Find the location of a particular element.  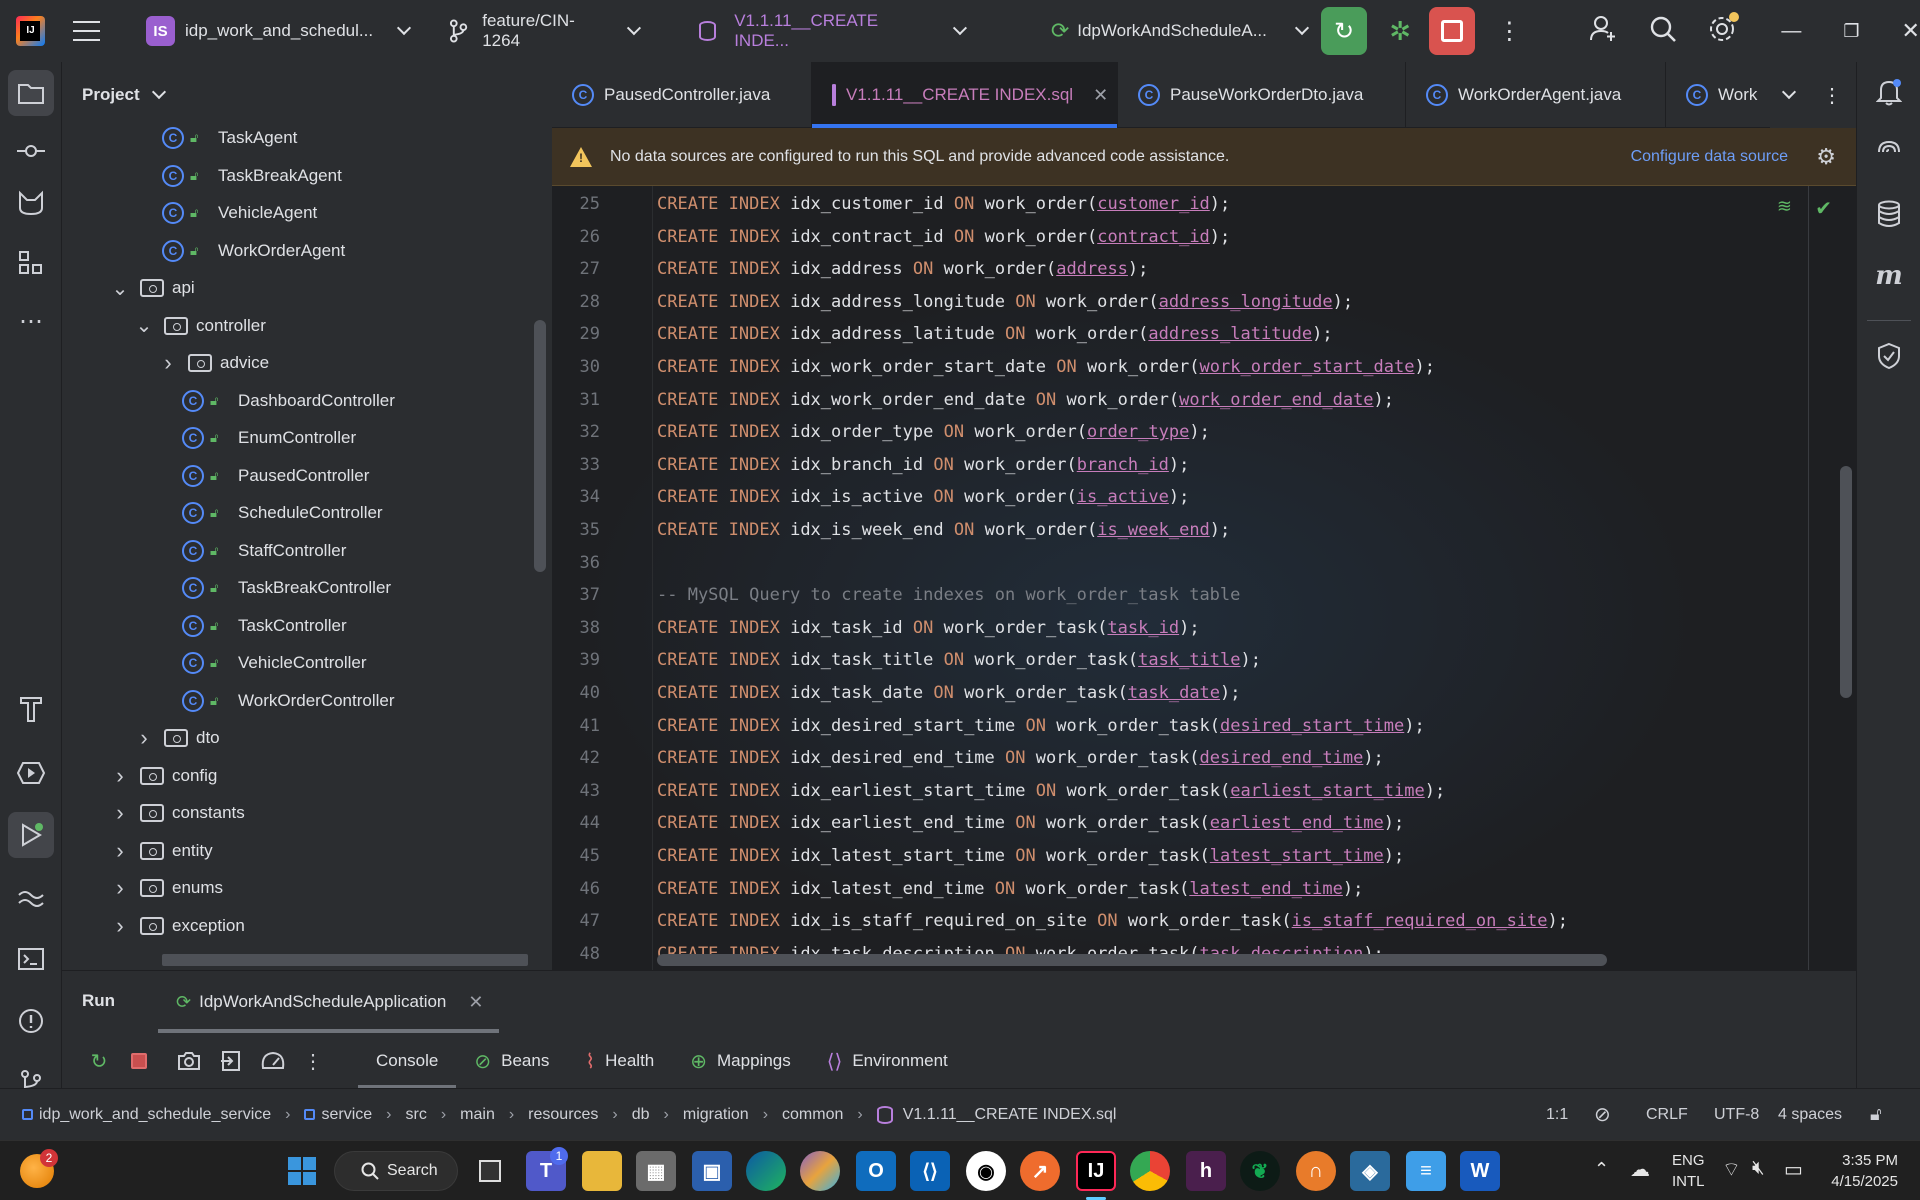

project-scrollbar is located at coordinates (540, 446).